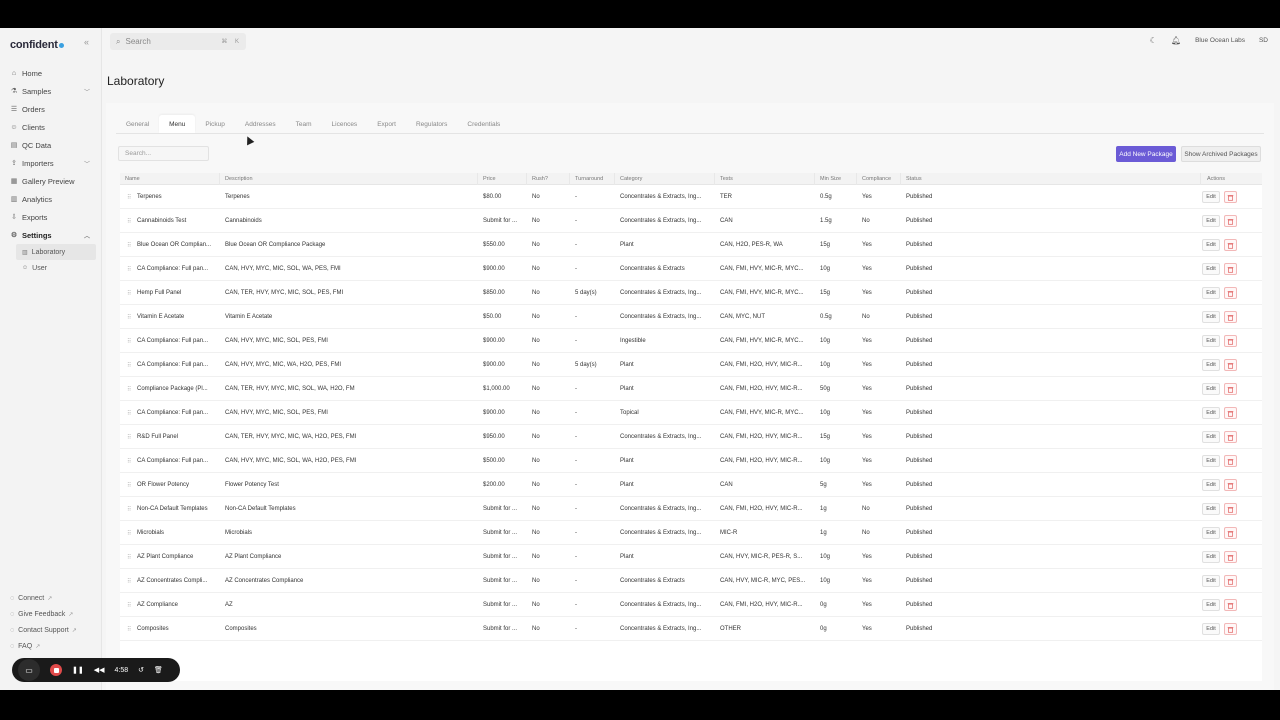 The width and height of the screenshot is (1280, 720). I want to click on tab-credentials: Credentials, so click(483, 124).